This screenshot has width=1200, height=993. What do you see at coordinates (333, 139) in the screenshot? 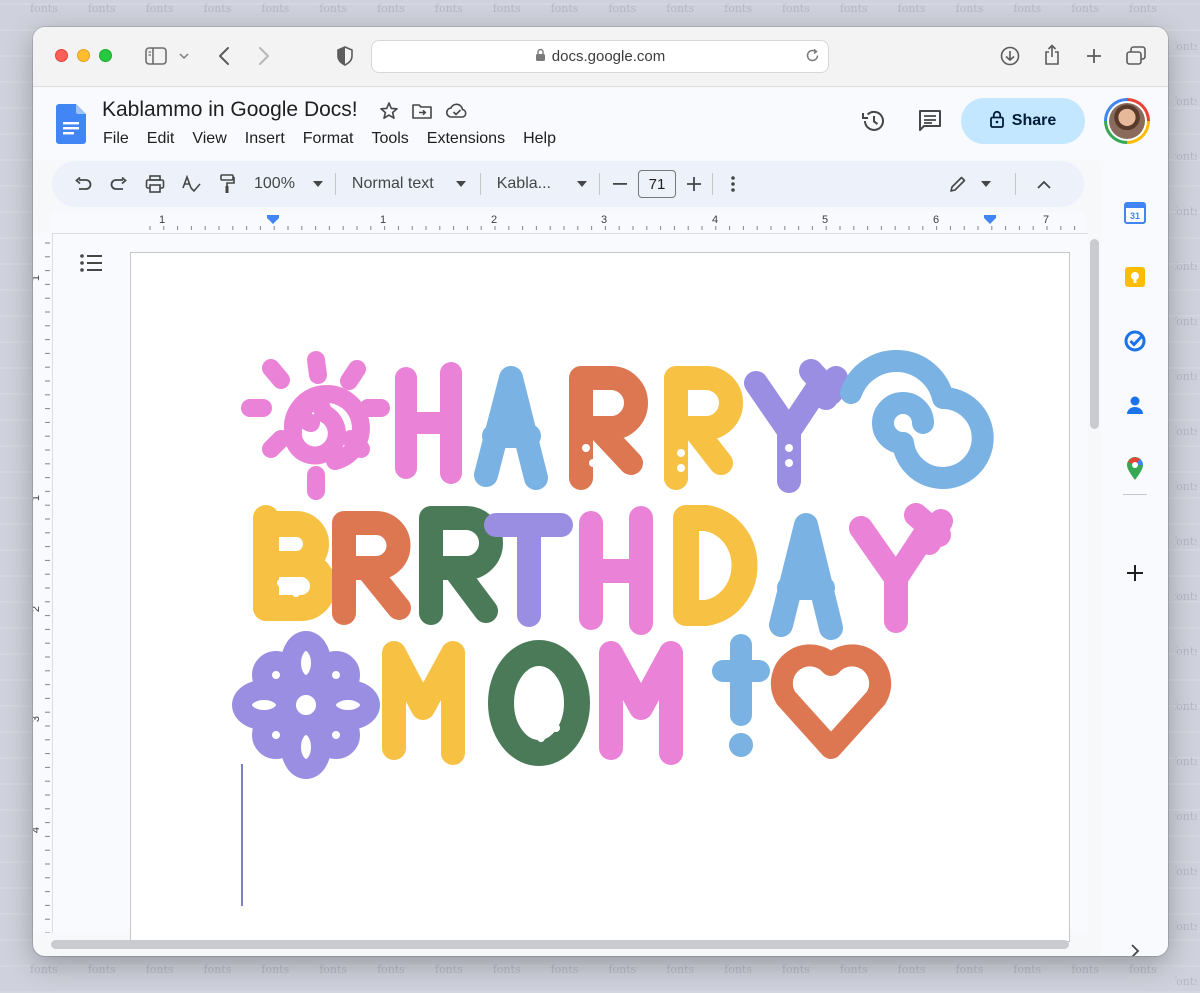
I see `menu-format: Format` at bounding box center [333, 139].